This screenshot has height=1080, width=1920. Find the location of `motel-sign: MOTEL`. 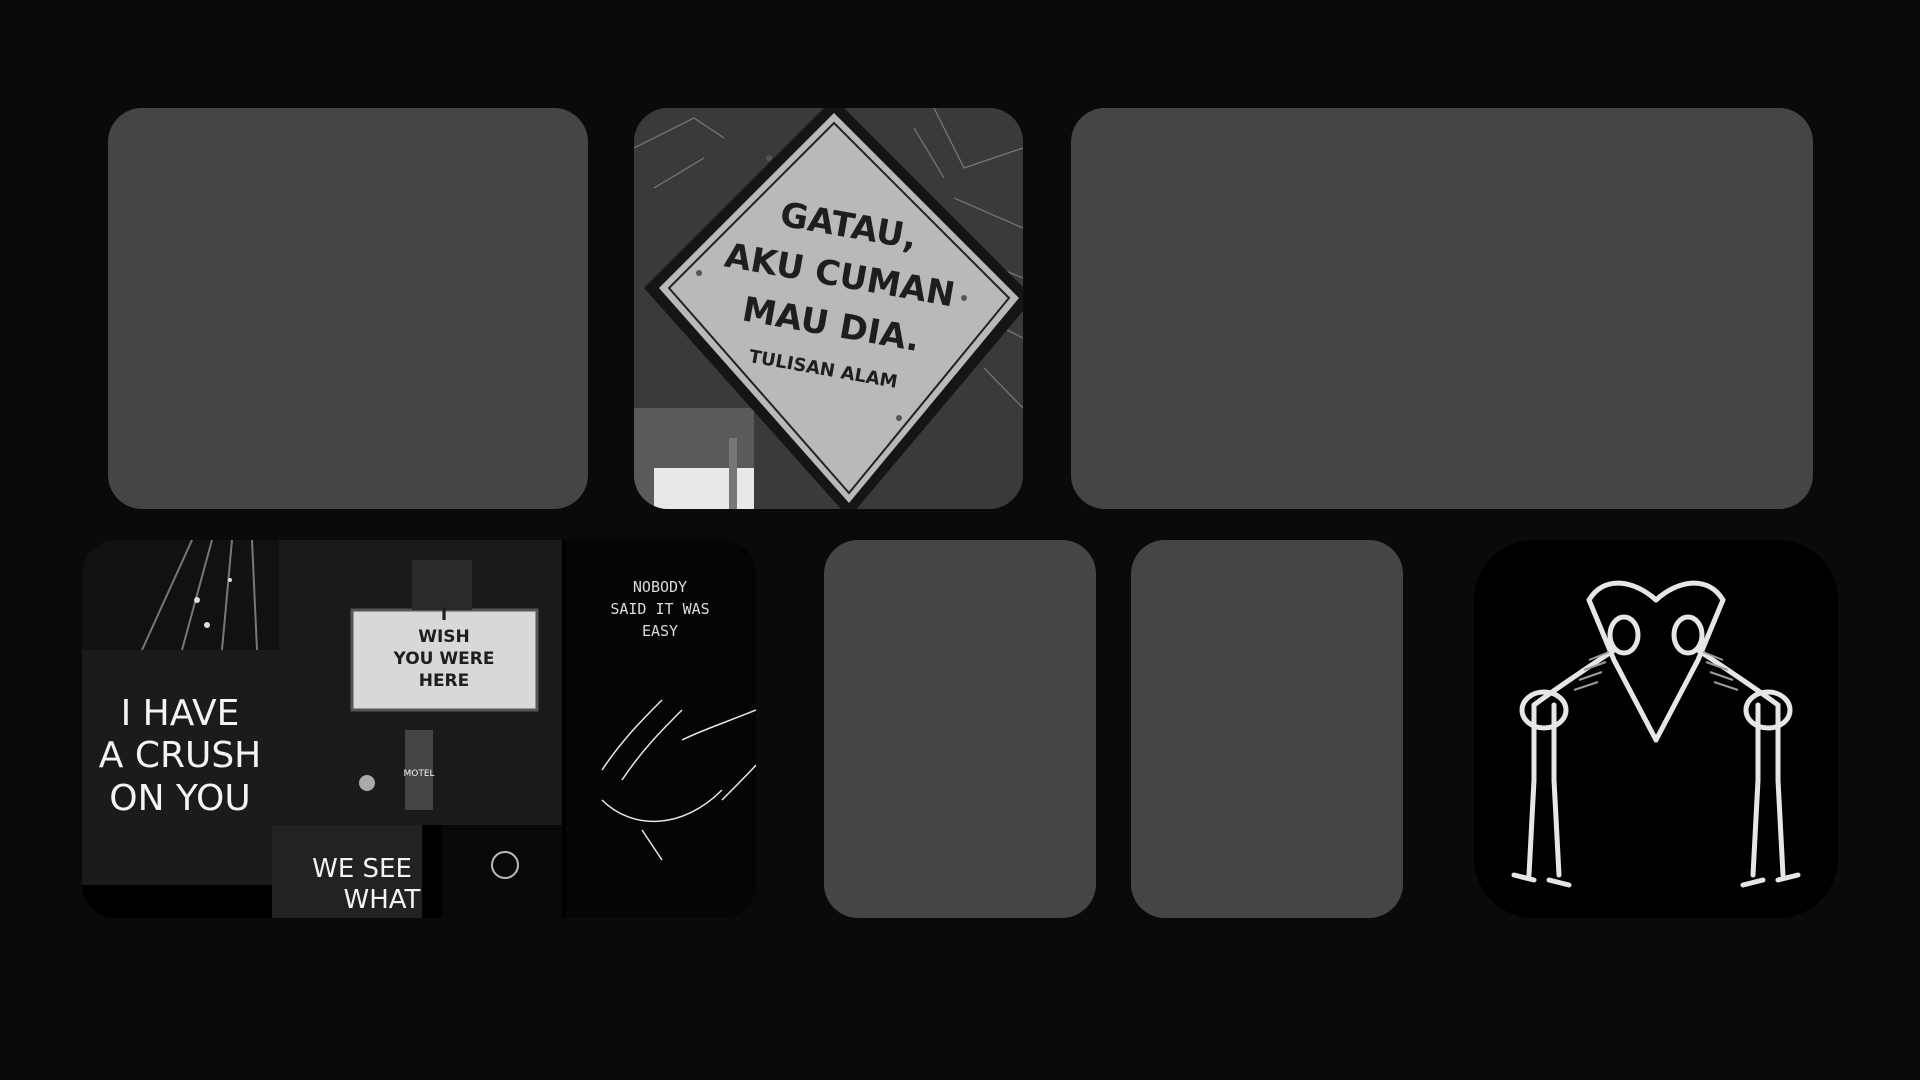

motel-sign: MOTEL is located at coordinates (418, 774).